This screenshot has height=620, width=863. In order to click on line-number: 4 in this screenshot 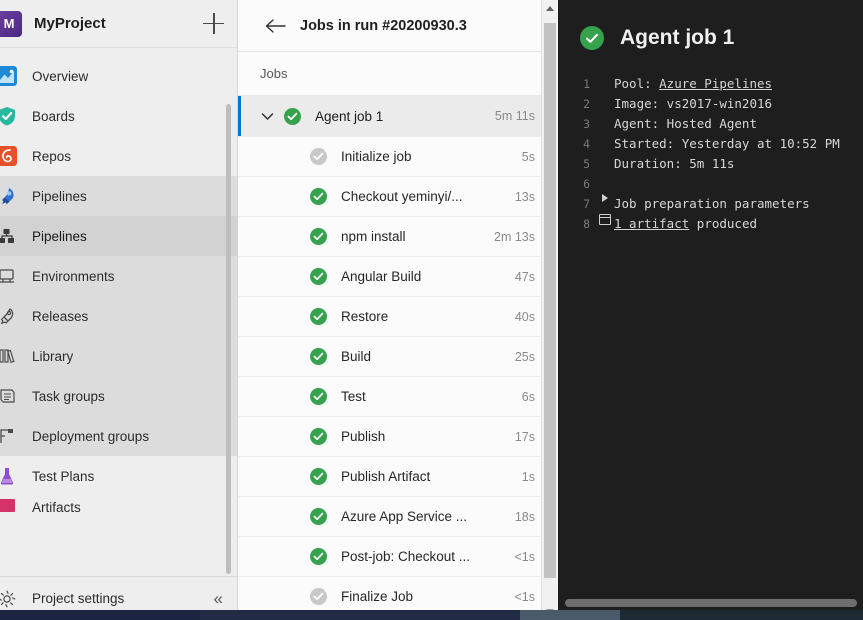, I will do `click(586, 144)`.